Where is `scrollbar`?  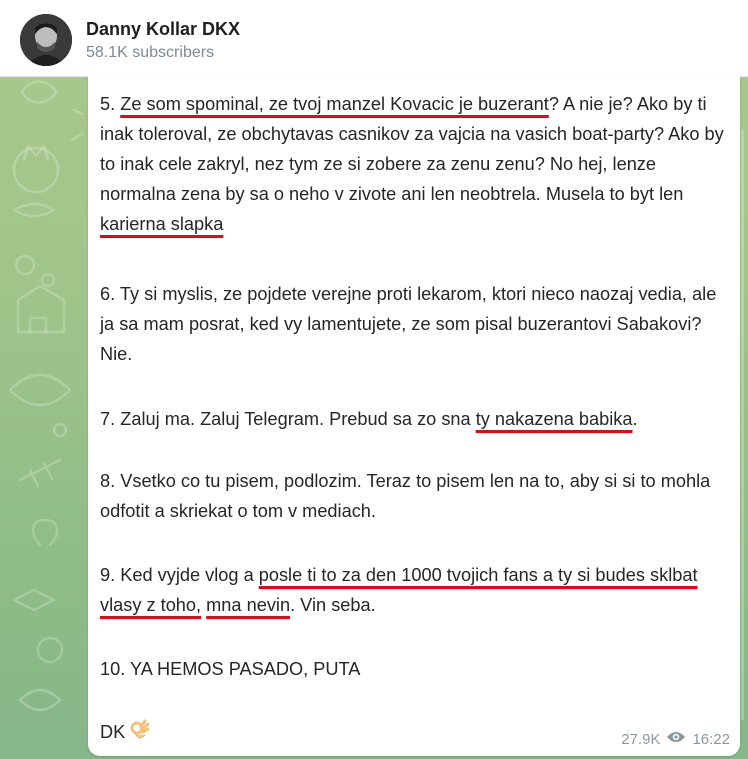
scrollbar is located at coordinates (742, 425).